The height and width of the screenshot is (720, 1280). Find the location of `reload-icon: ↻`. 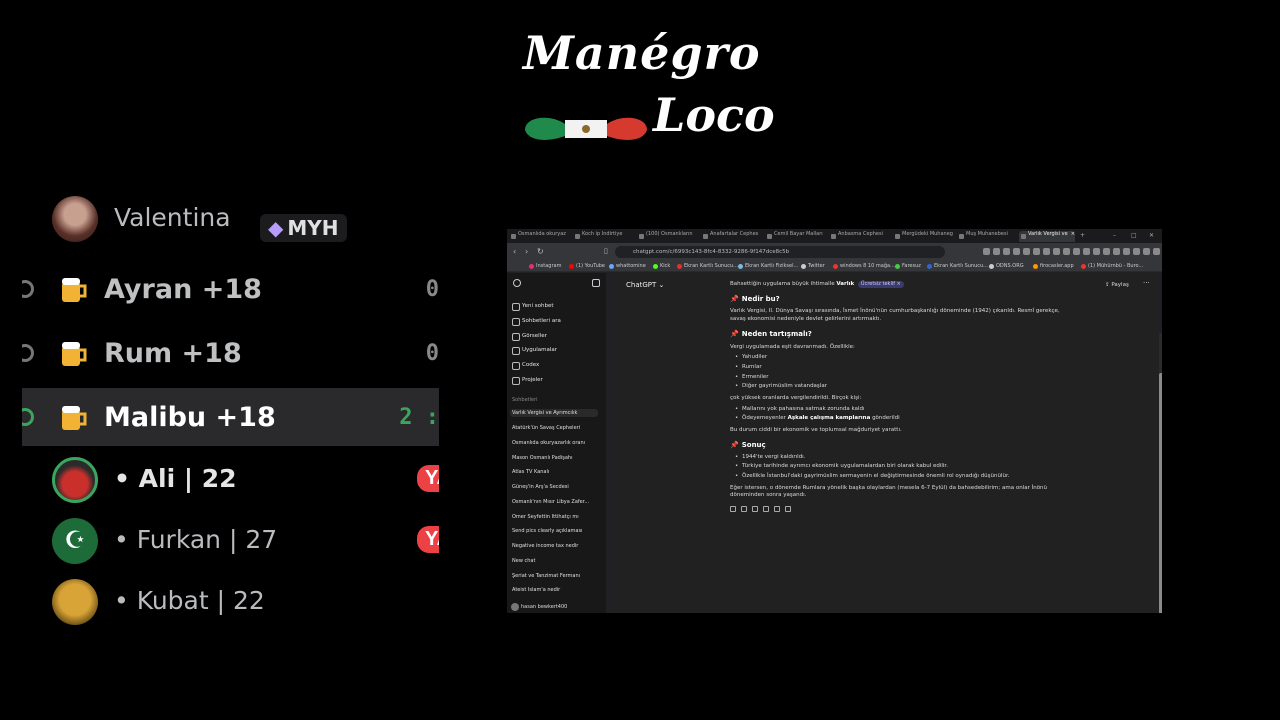

reload-icon: ↻ is located at coordinates (540, 251).